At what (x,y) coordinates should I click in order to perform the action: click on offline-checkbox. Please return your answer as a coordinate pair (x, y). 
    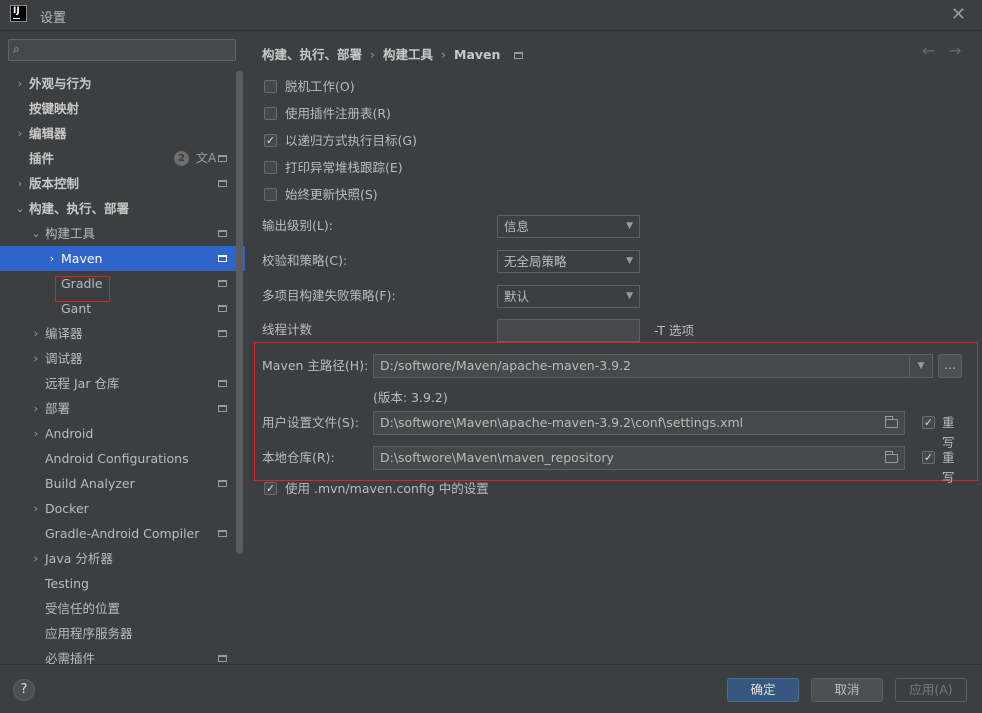
    Looking at the image, I should click on (270, 86).